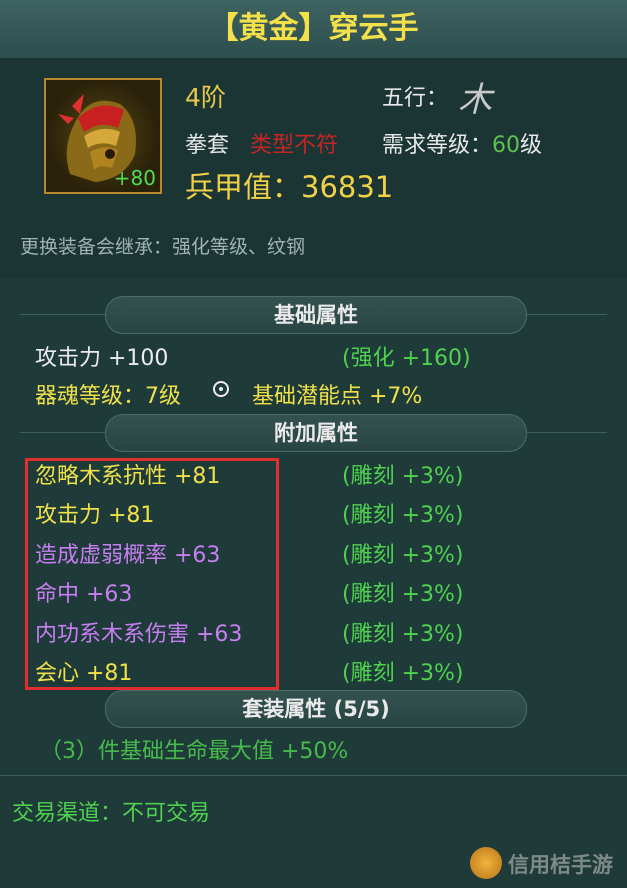  Describe the element at coordinates (103, 136) in the screenshot. I see `item-icon-slot: +80` at that location.